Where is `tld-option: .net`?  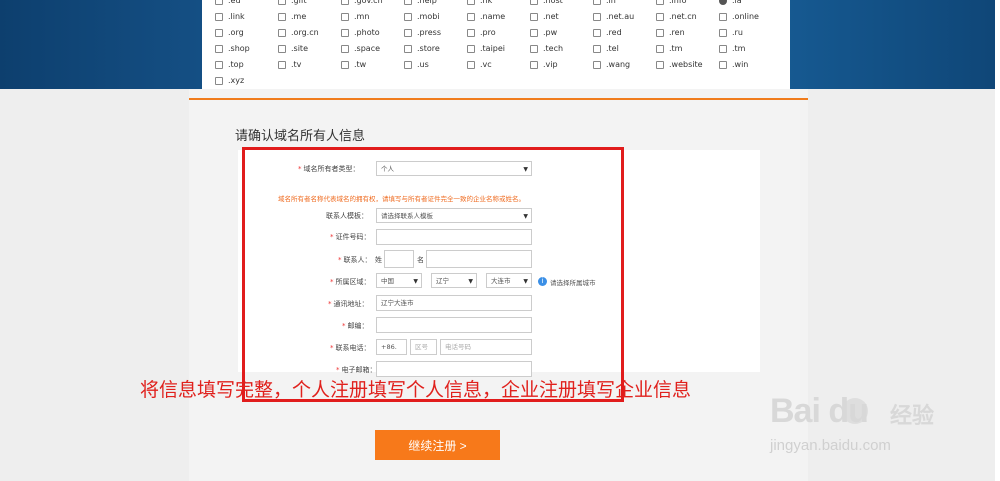
tld-option: .net is located at coordinates (544, 17).